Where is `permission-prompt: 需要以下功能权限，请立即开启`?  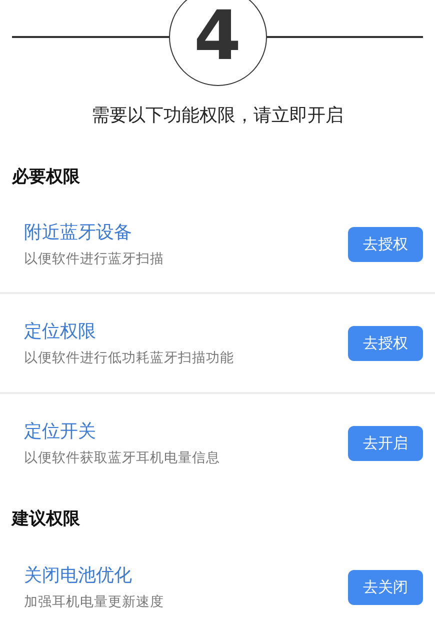
permission-prompt: 需要以下功能权限，请立即开启 is located at coordinates (217, 115).